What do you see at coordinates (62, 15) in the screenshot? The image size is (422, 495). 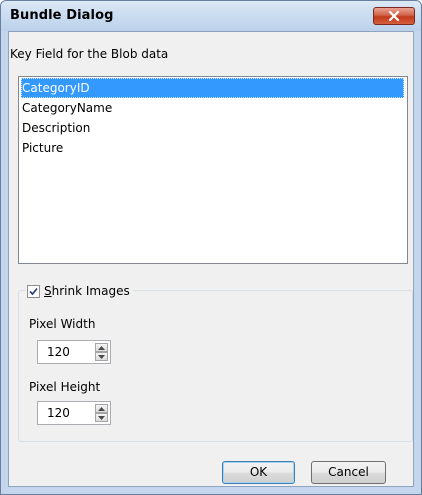 I see `window-title: Bundle Dialog` at bounding box center [62, 15].